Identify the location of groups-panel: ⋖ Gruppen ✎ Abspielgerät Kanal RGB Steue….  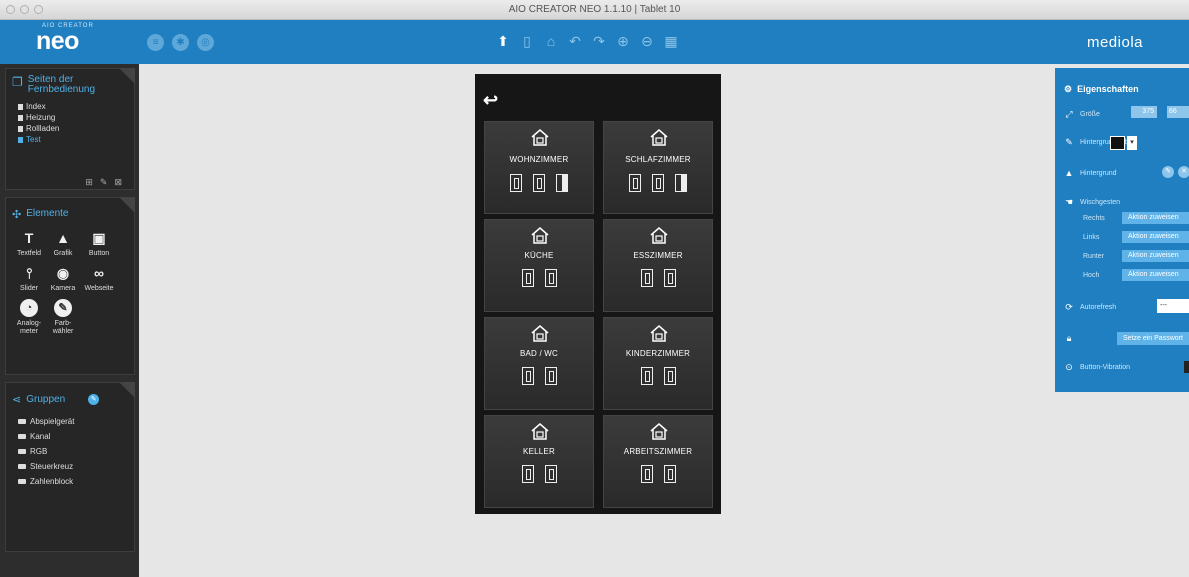
(70, 467).